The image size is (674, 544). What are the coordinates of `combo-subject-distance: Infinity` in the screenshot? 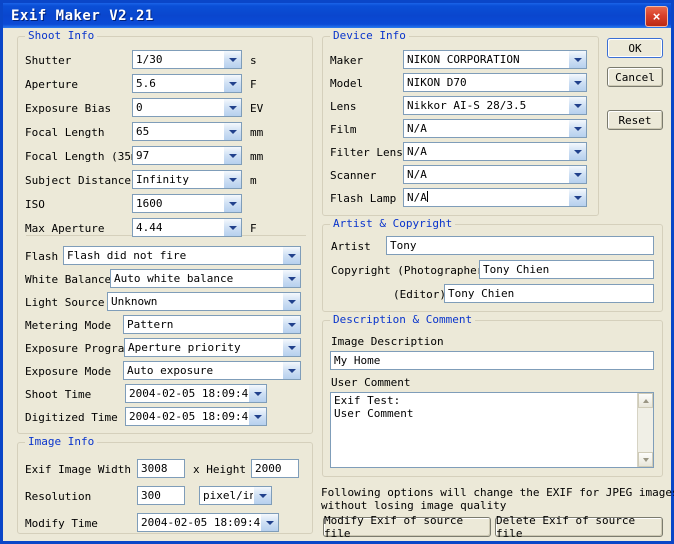 It's located at (187, 179).